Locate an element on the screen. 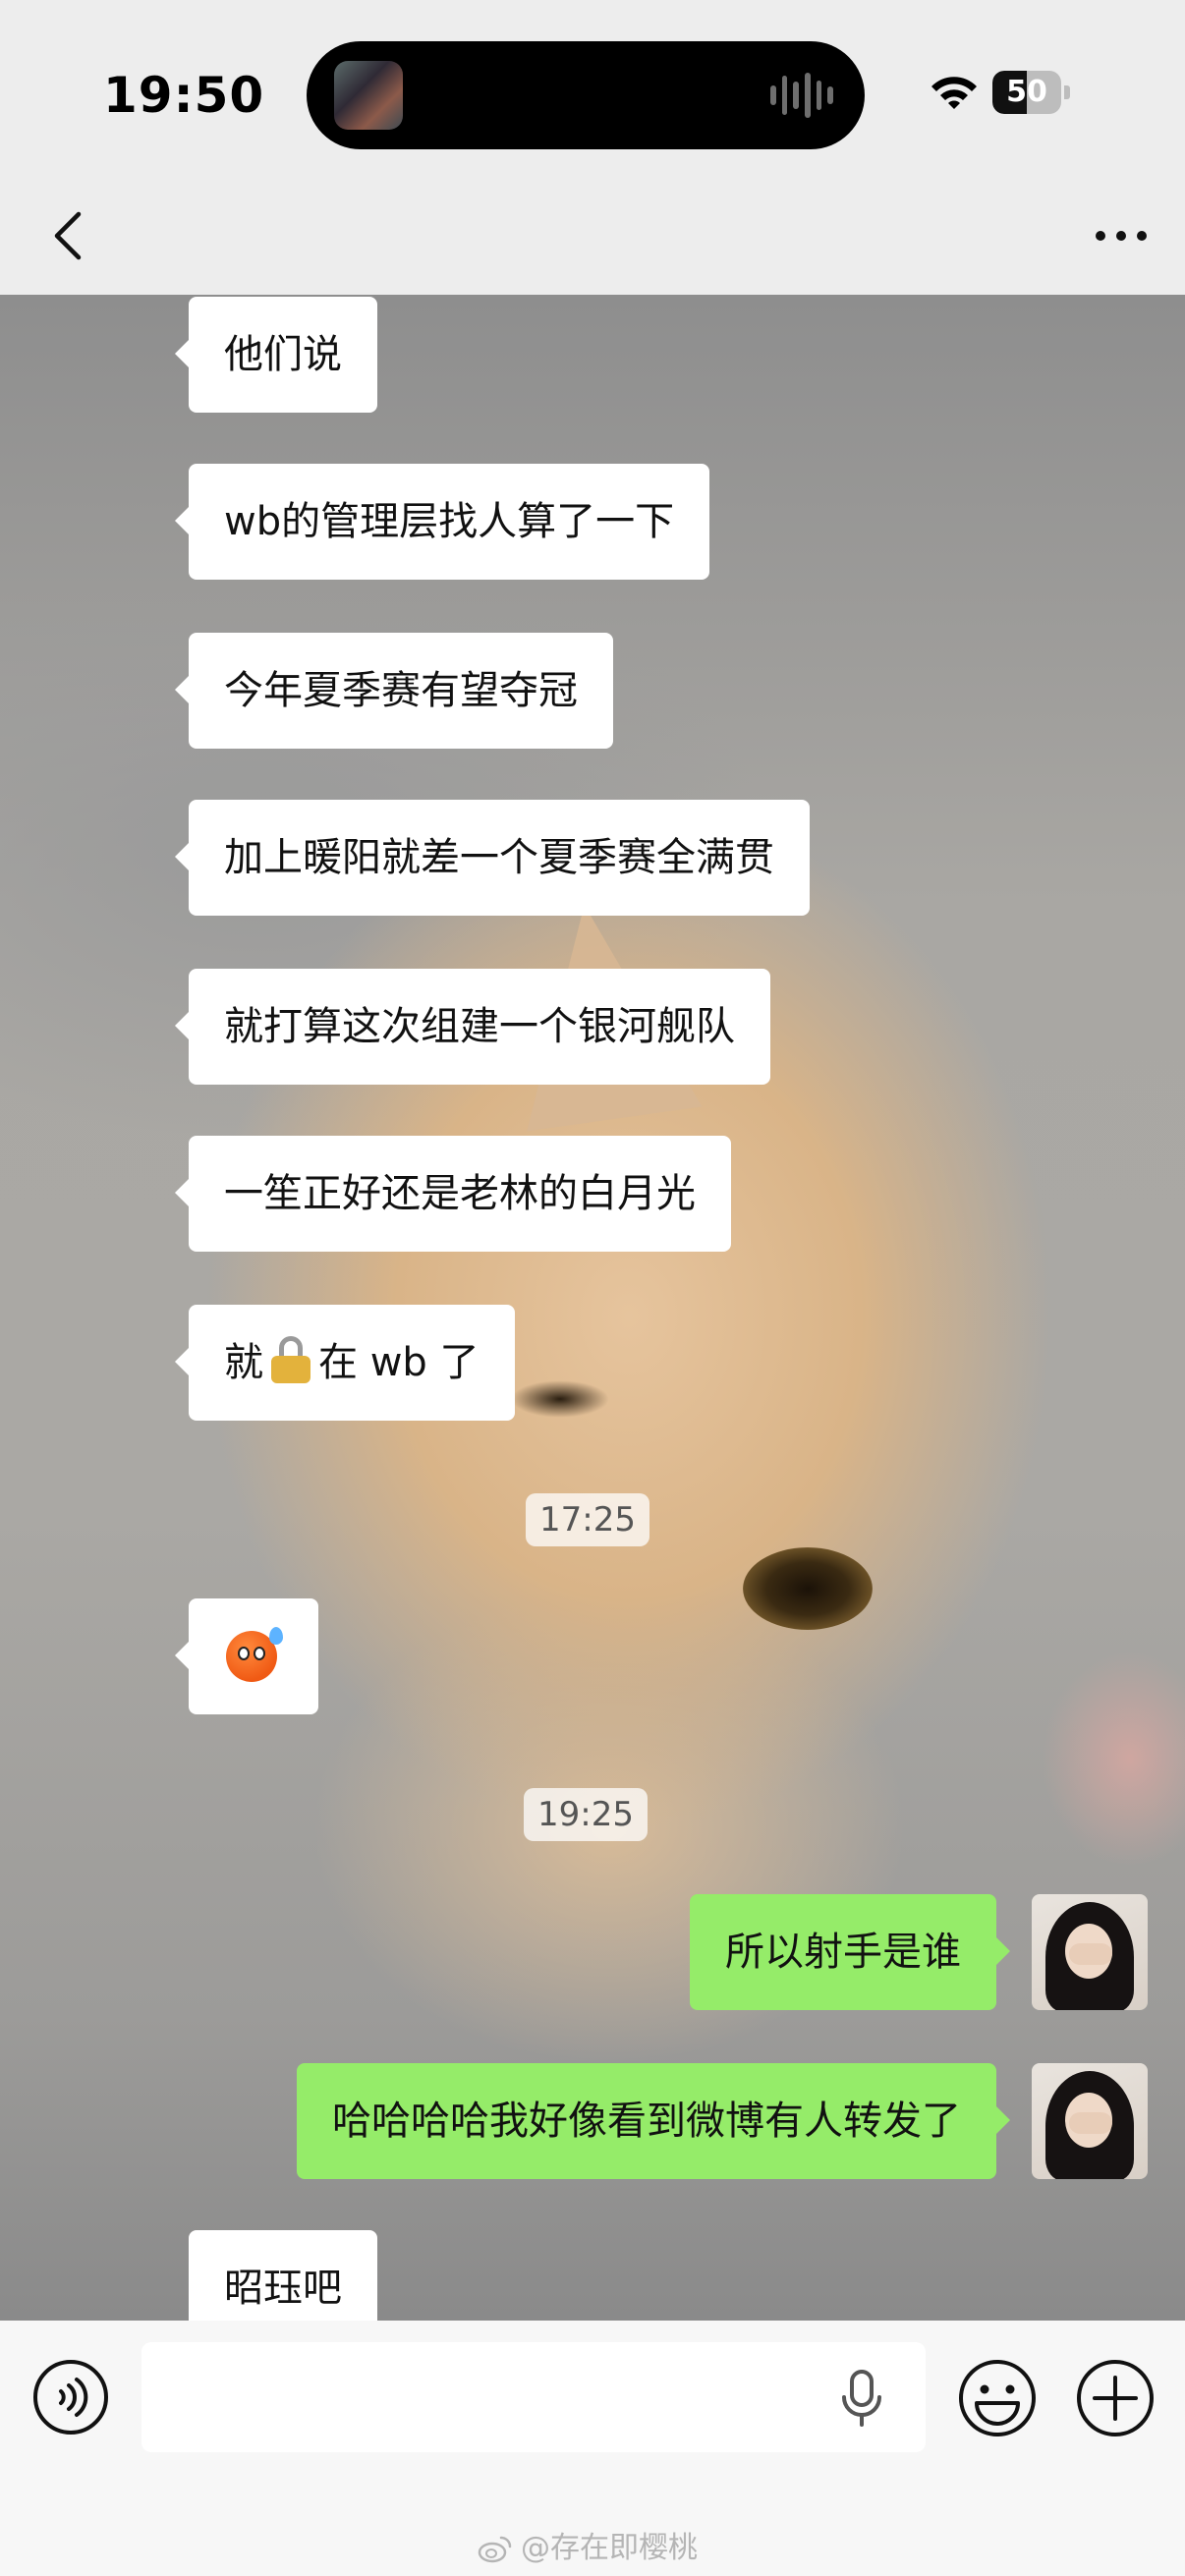 The height and width of the screenshot is (2576, 1185). status-bar: 19:50 50 is located at coordinates (592, 88).